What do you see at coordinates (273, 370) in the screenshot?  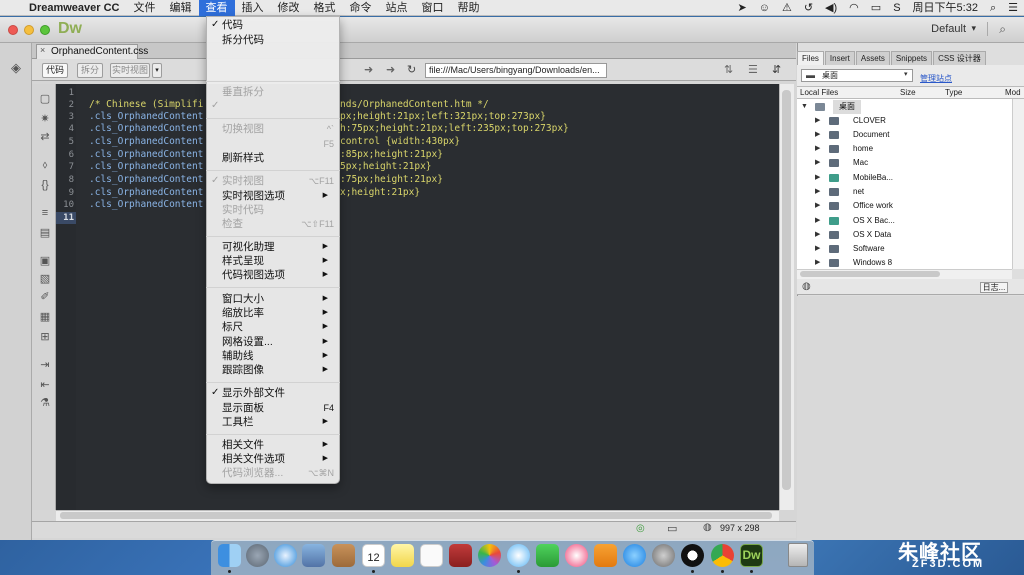 I see `menu-item-tracing-image: 跟踪图像 ▶` at bounding box center [273, 370].